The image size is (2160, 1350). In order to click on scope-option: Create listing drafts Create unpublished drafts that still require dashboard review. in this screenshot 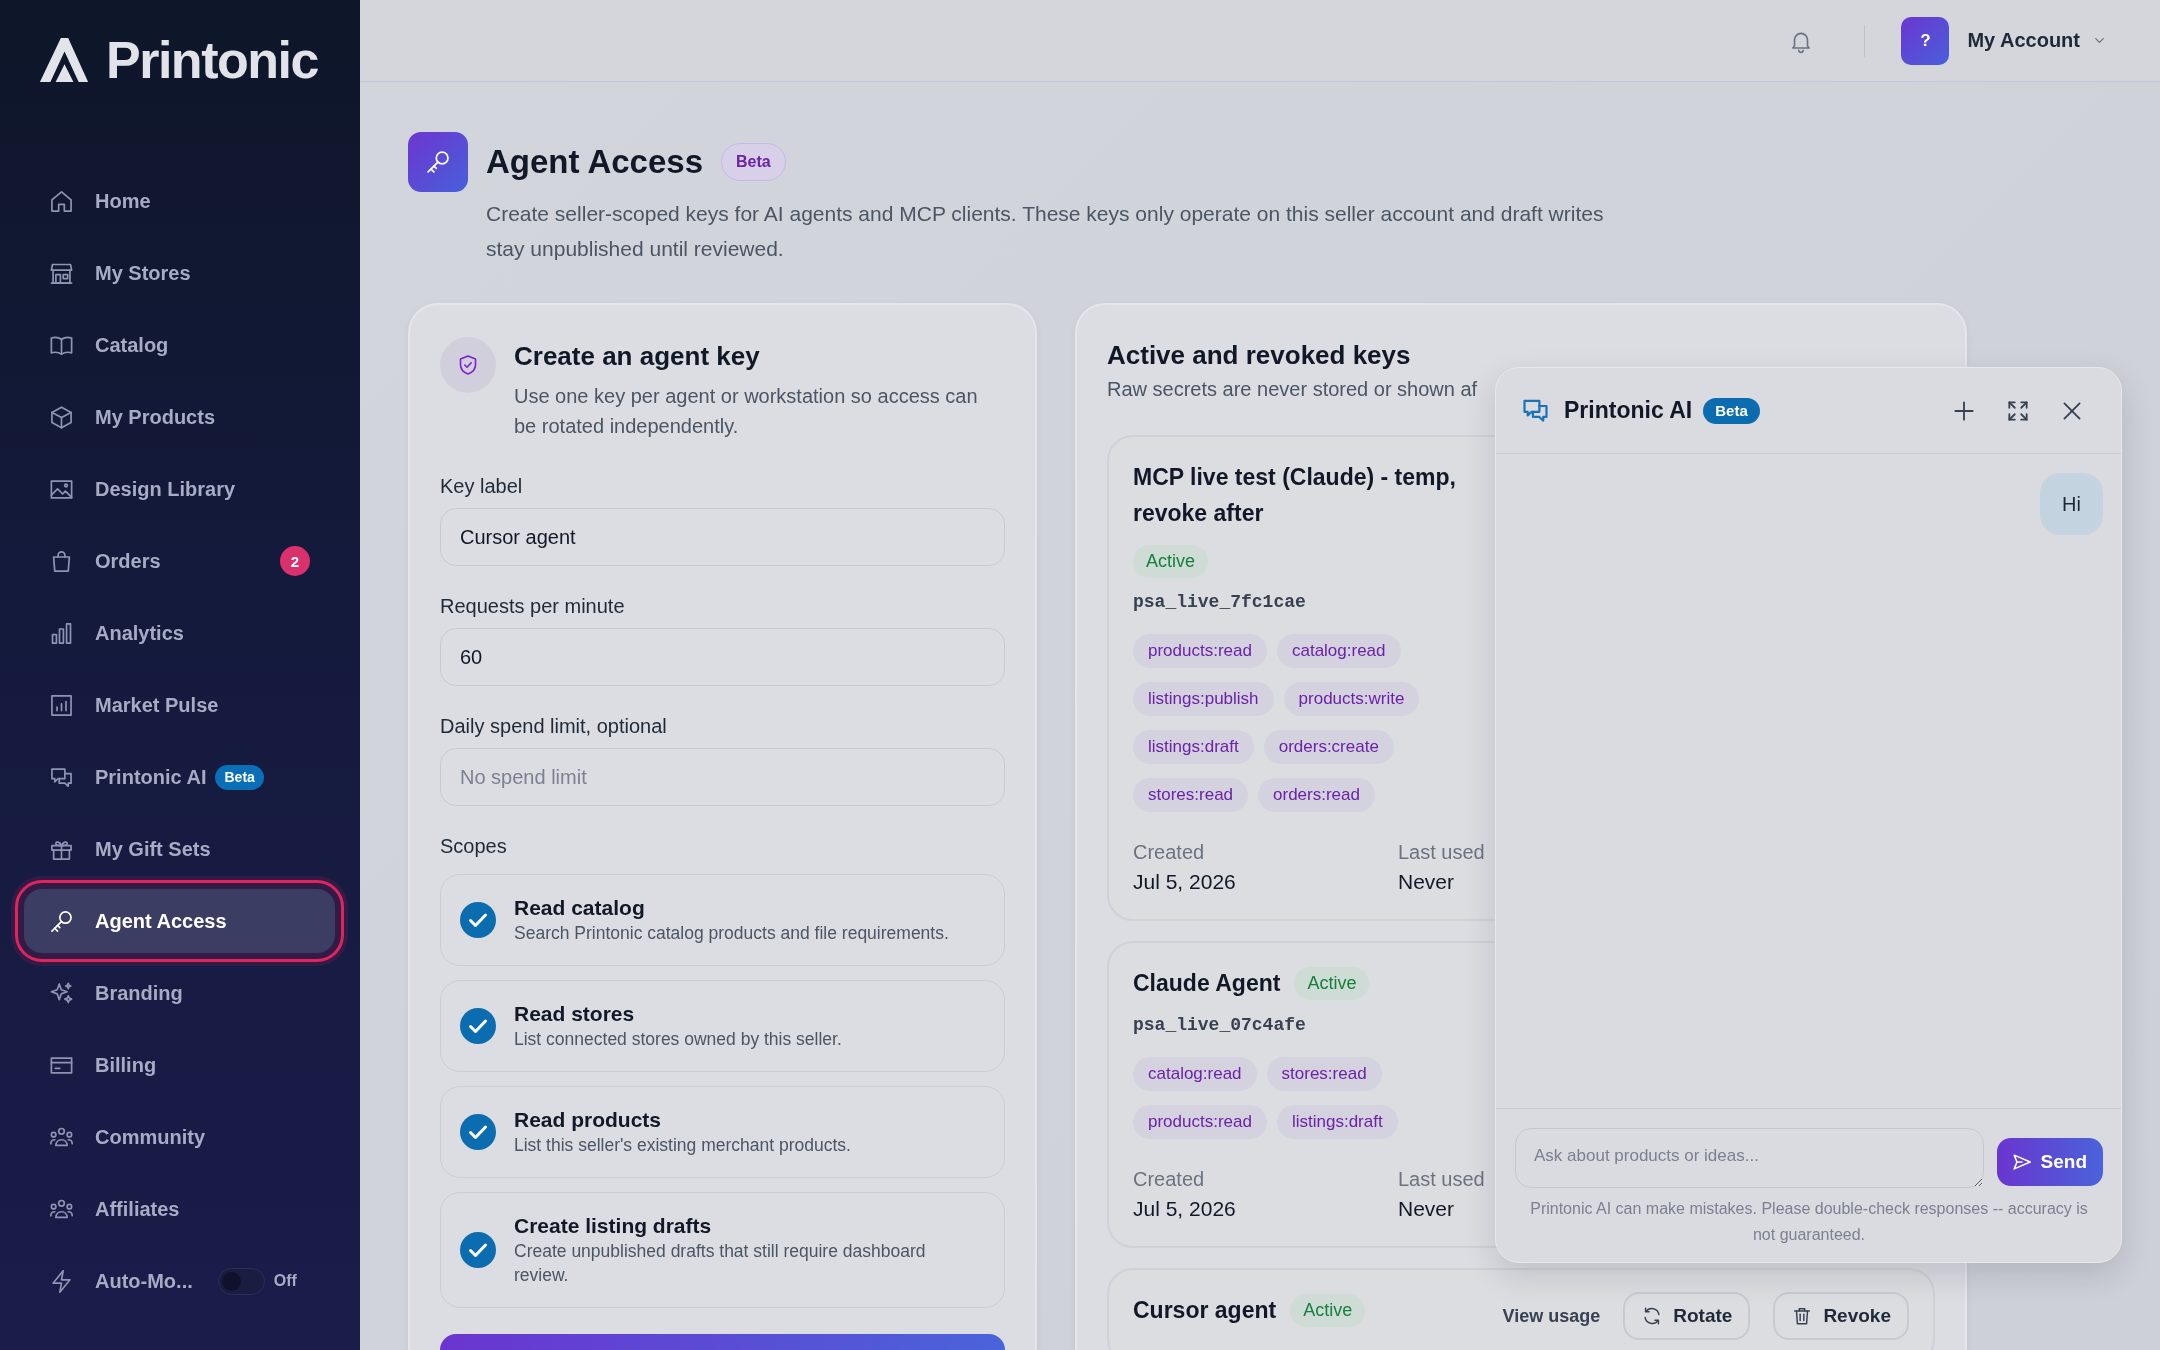, I will do `click(722, 1250)`.